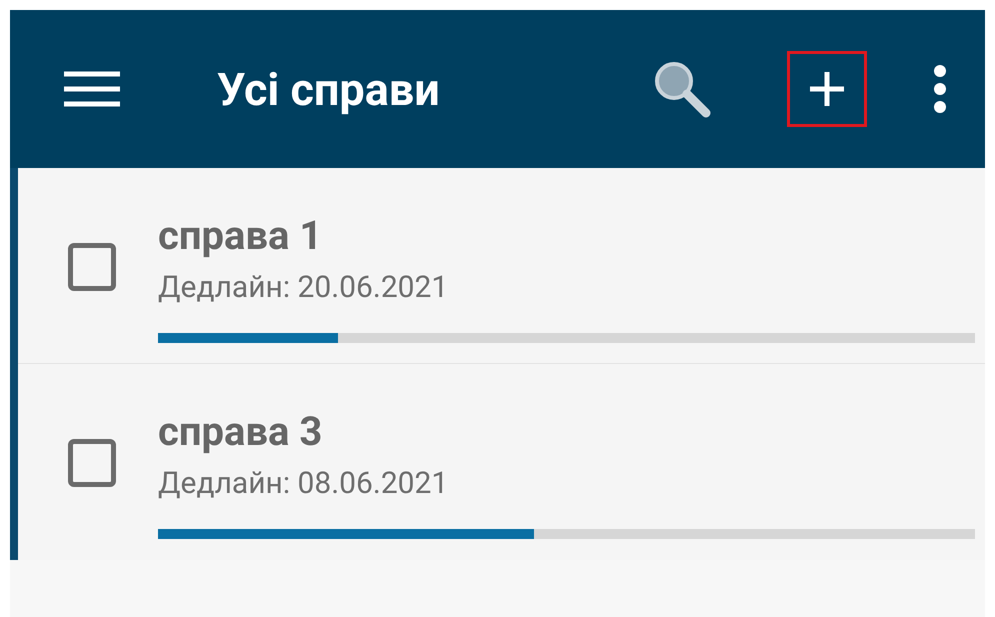  I want to click on add-button, so click(827, 89).